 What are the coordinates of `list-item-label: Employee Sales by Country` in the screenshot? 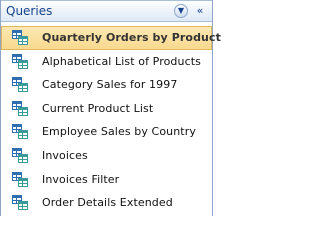 It's located at (119, 132).